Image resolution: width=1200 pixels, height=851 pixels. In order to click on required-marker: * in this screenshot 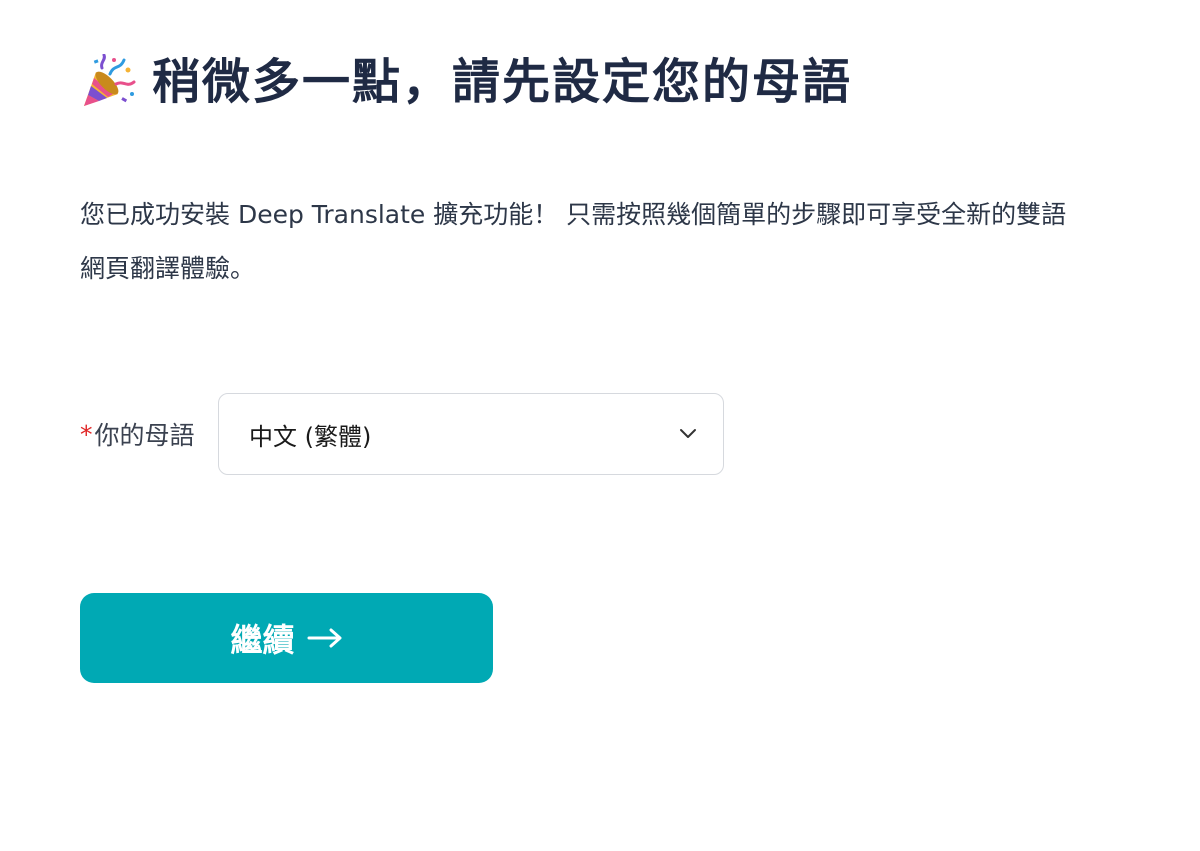, I will do `click(86, 434)`.